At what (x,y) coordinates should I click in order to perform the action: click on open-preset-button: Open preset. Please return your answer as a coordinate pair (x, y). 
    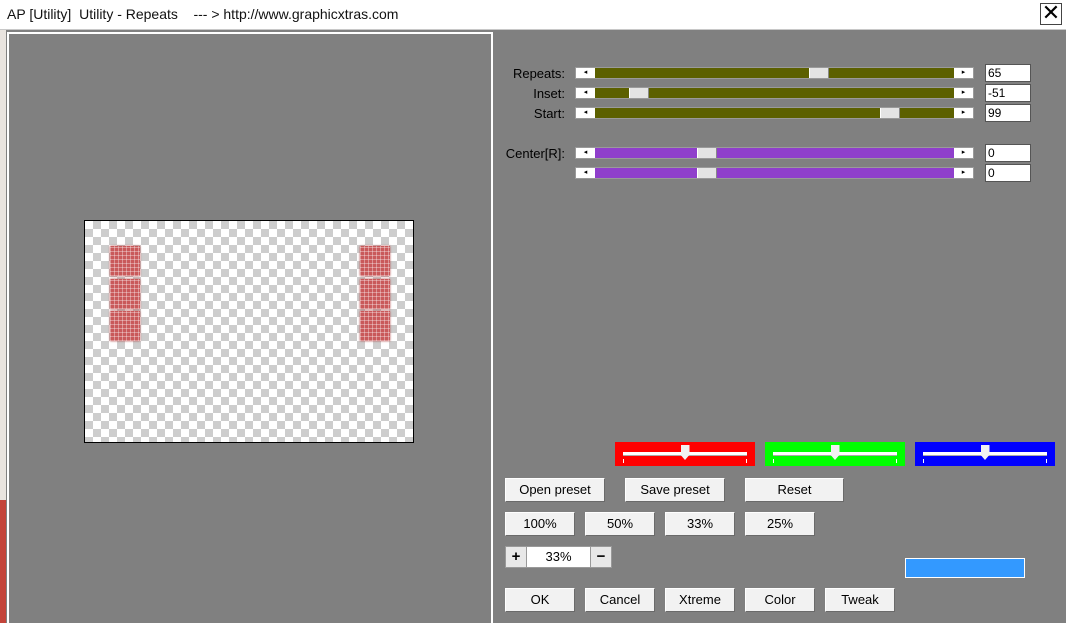
    Looking at the image, I should click on (555, 490).